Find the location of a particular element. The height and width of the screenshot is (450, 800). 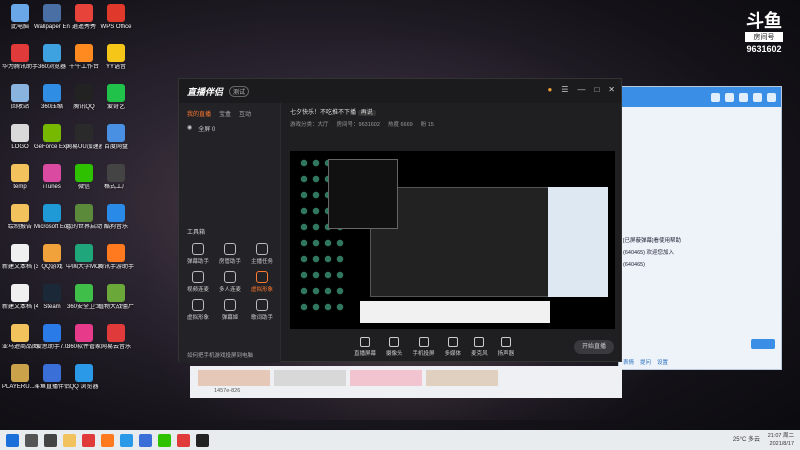

microphone-button: 麦克风 is located at coordinates (479, 347).